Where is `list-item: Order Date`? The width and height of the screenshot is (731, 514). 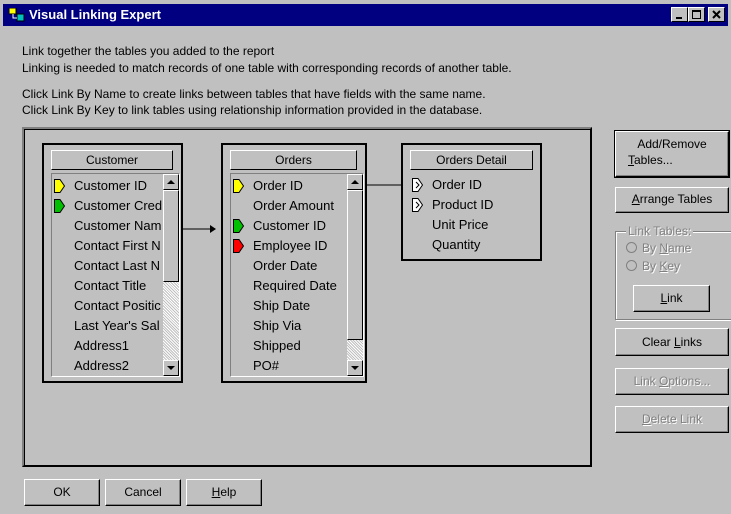
list-item: Order Date is located at coordinates (289, 266).